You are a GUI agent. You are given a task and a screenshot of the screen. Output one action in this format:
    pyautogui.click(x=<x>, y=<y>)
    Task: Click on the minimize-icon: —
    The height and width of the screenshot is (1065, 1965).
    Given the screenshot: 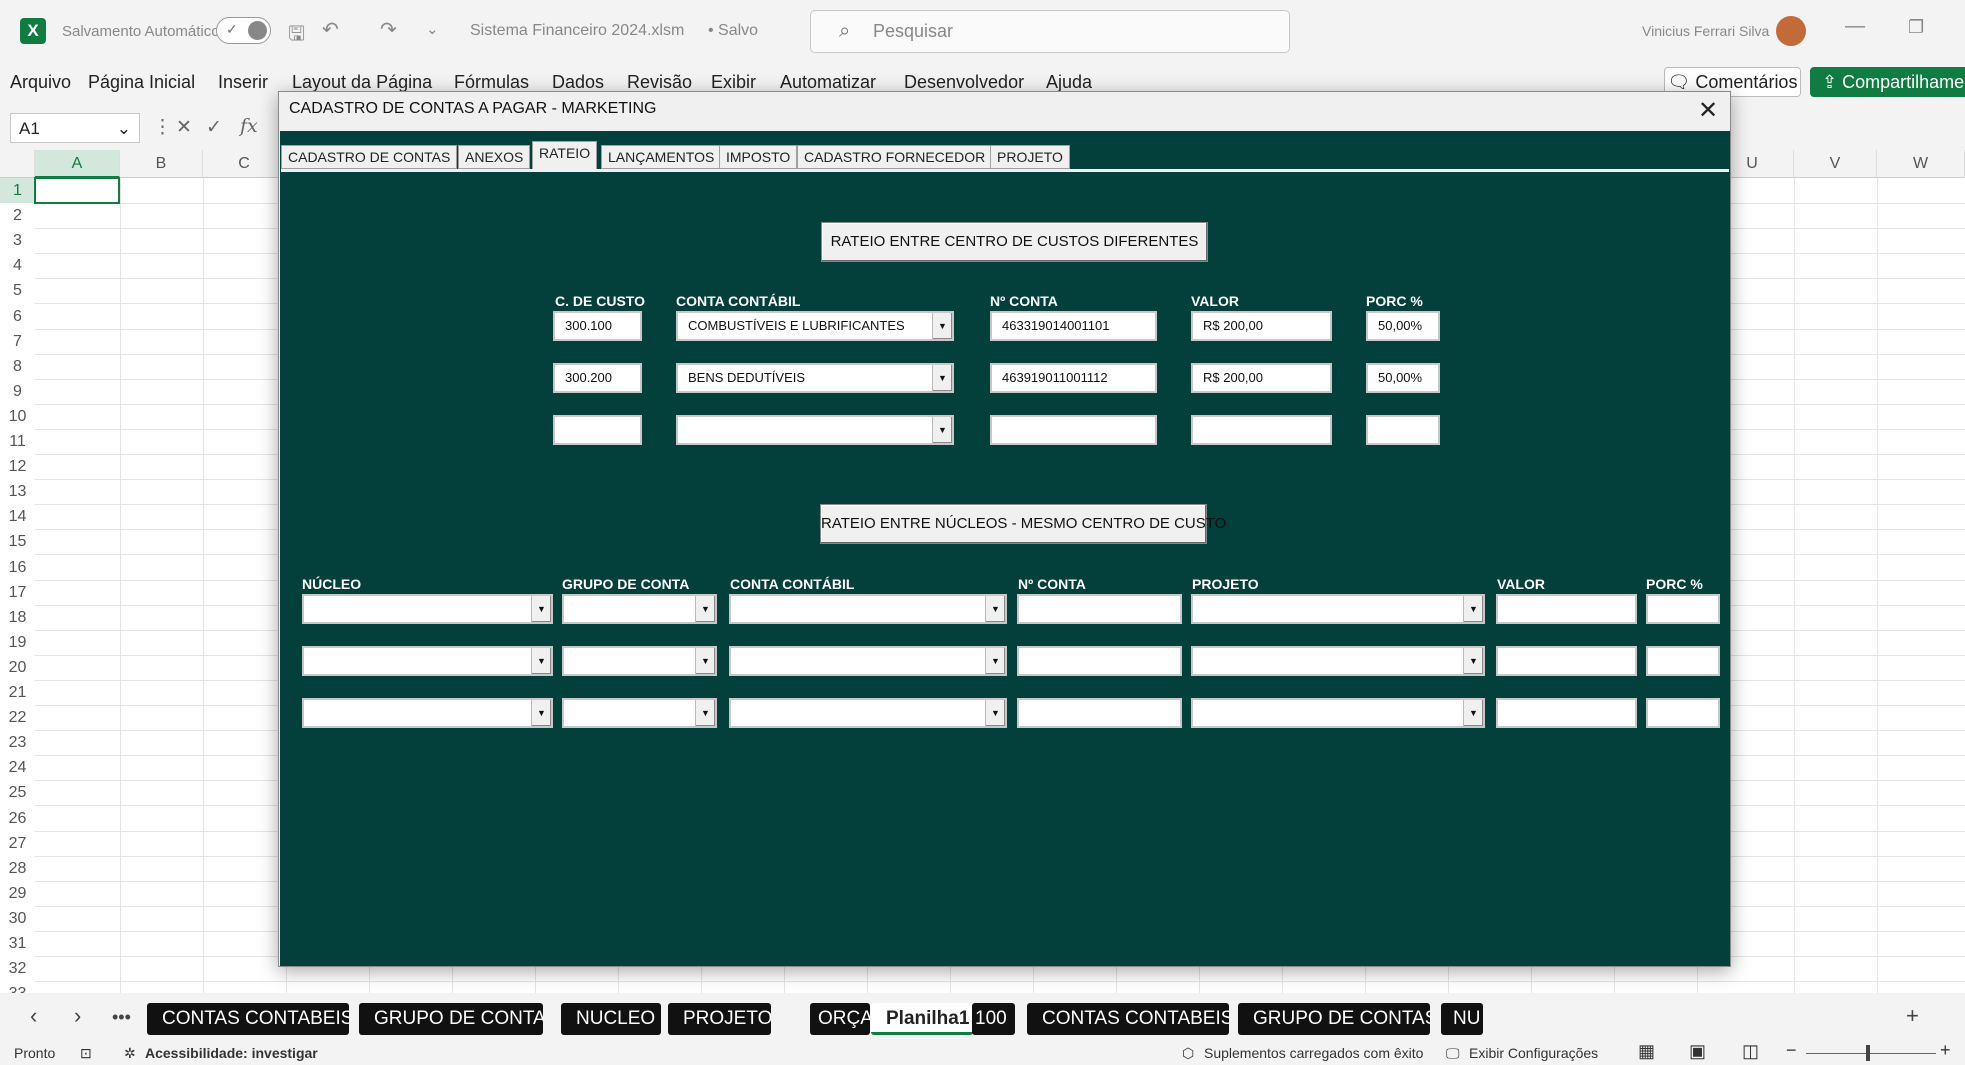 What is the action you would take?
    pyautogui.click(x=1855, y=26)
    